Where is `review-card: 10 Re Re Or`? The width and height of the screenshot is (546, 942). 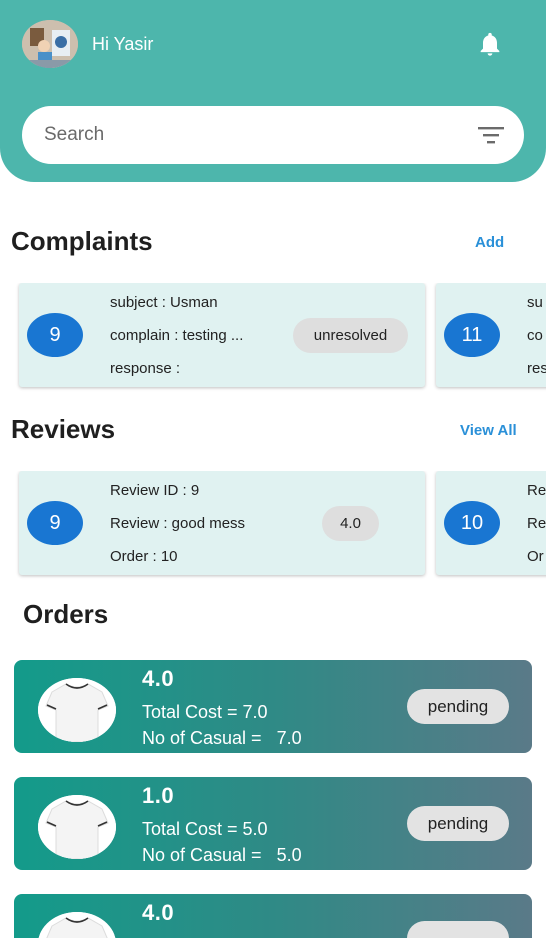
review-card: 10 Re Re Or is located at coordinates (491, 523).